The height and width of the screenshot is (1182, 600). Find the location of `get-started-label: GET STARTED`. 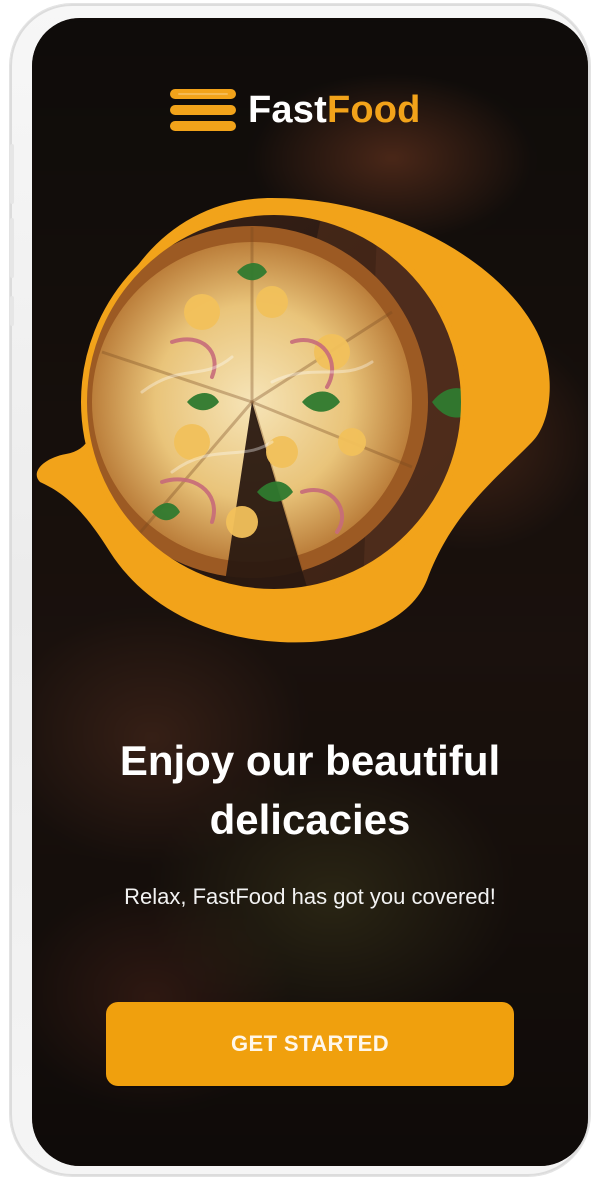

get-started-label: GET STARTED is located at coordinates (310, 1043).